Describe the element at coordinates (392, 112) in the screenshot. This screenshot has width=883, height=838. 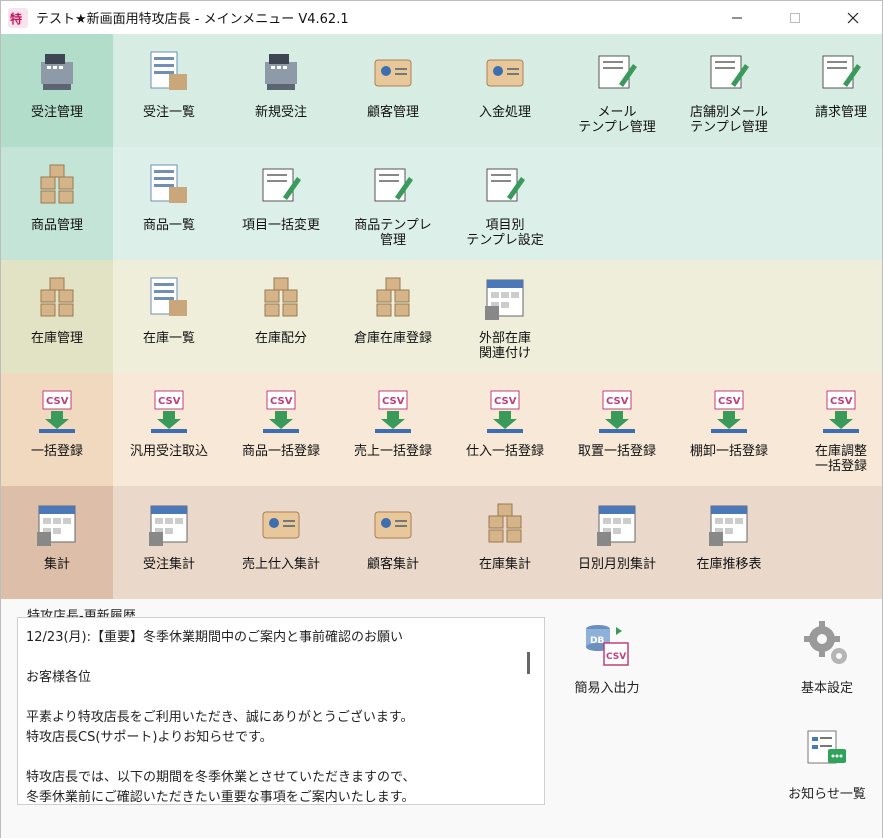
I see `menu-button-label: 顧客管理` at that location.